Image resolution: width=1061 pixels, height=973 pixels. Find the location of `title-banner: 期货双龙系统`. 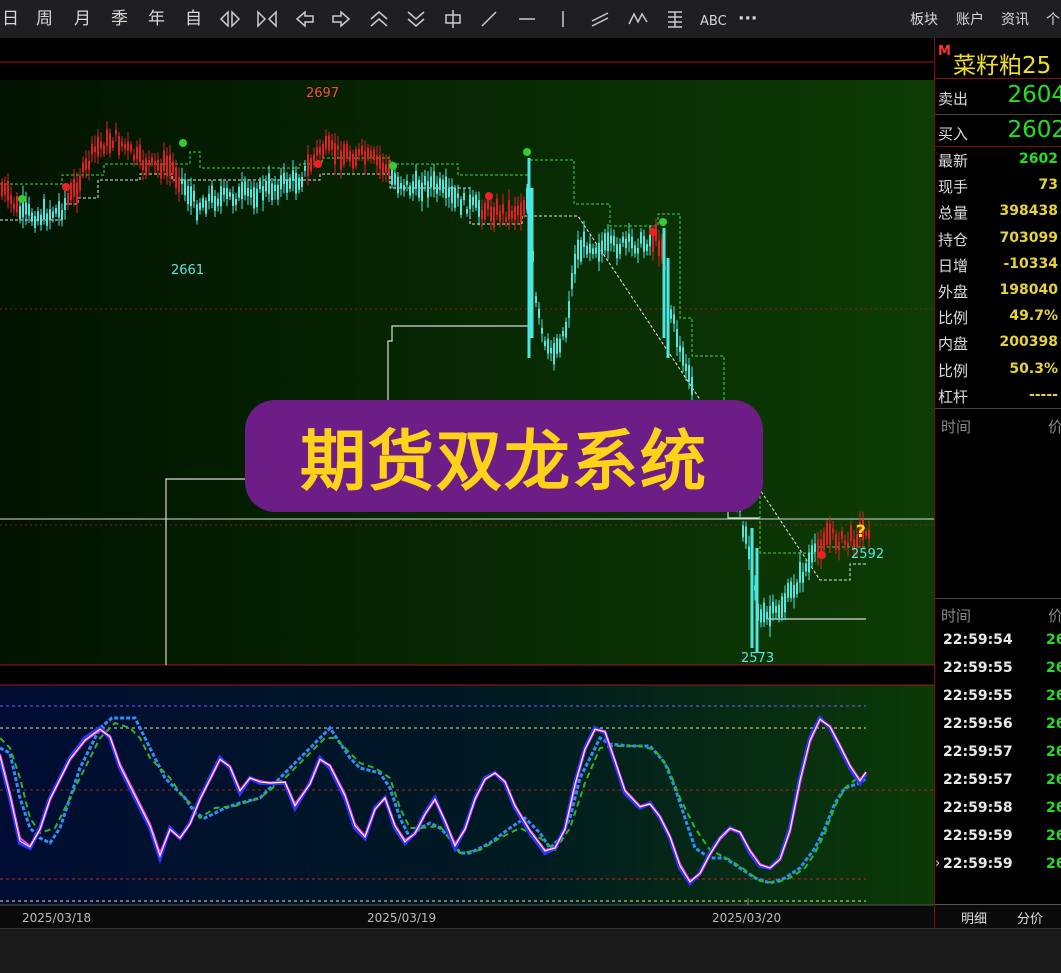

title-banner: 期货双龙系统 is located at coordinates (504, 456).